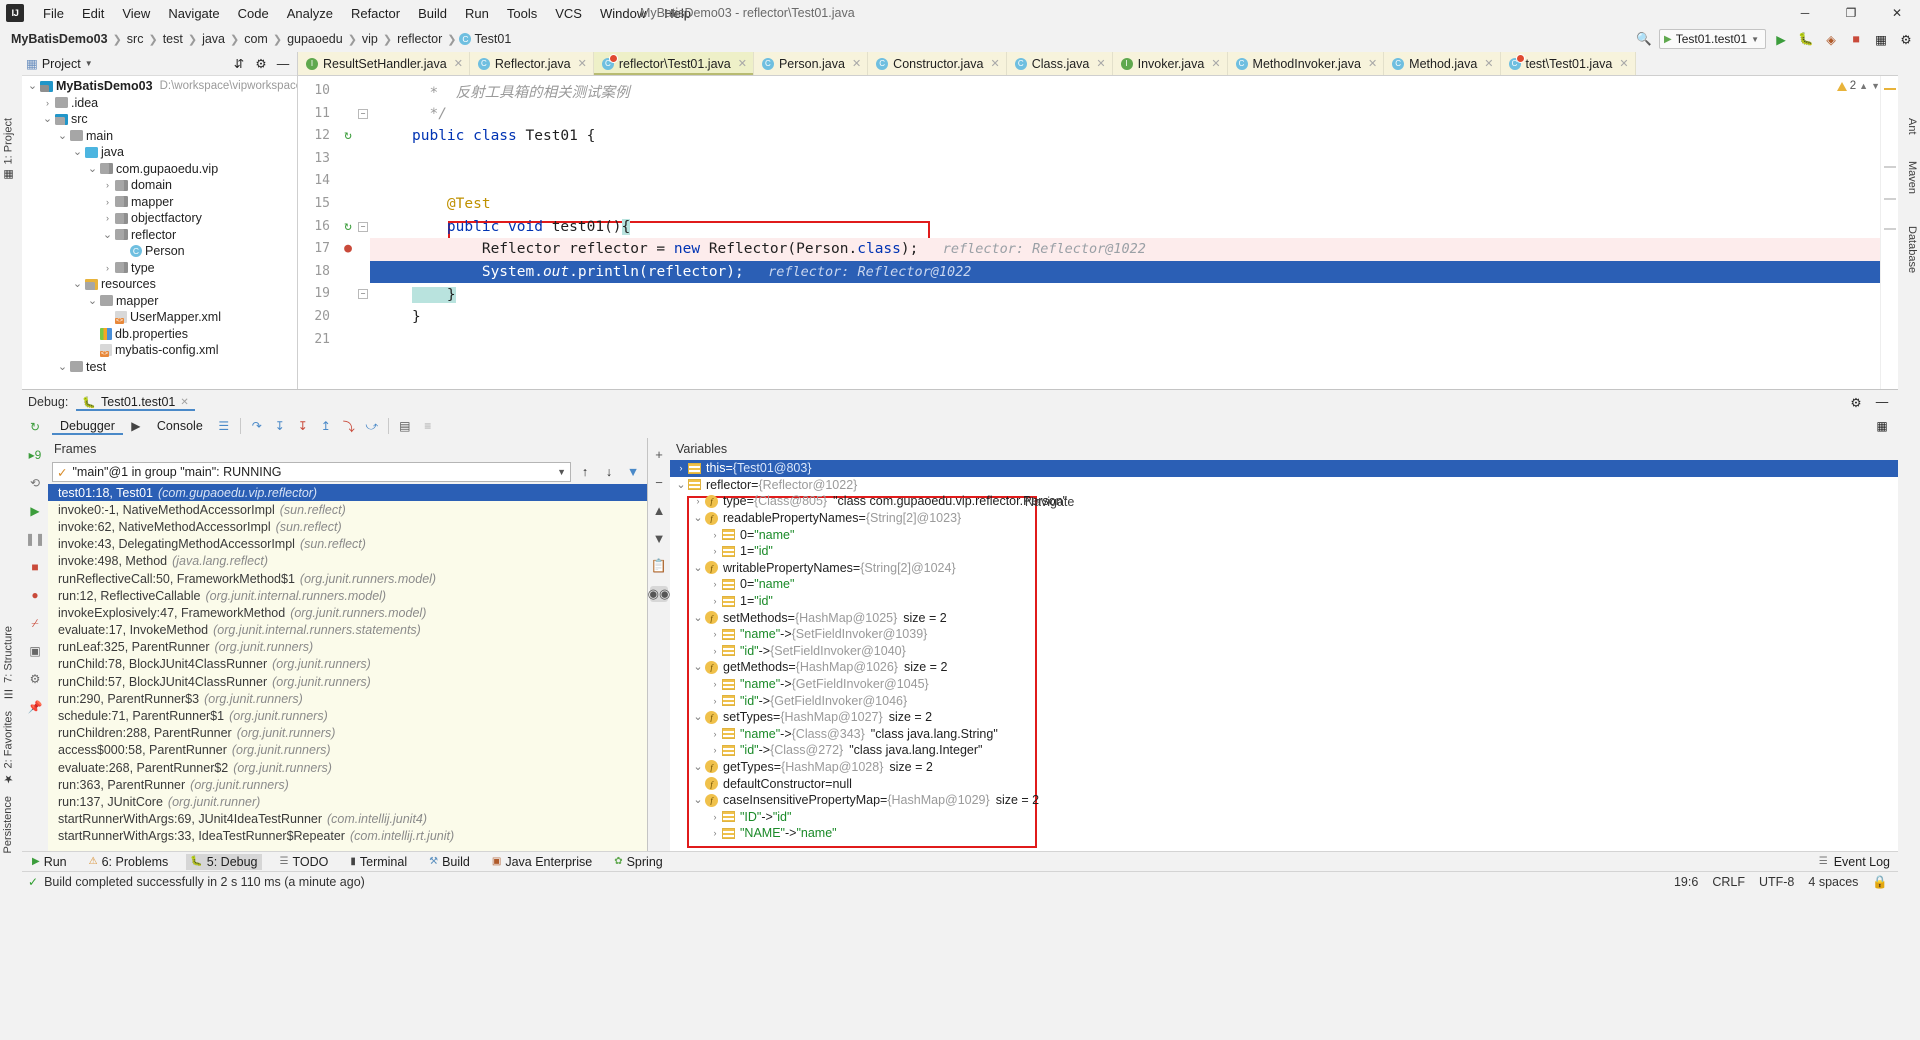 This screenshot has width=1920, height=1040. I want to click on editor-gutter: 10 11 12 ↻ 13 14 15 16 ↻ 17 ● 18 19 20 21, so click(327, 232).